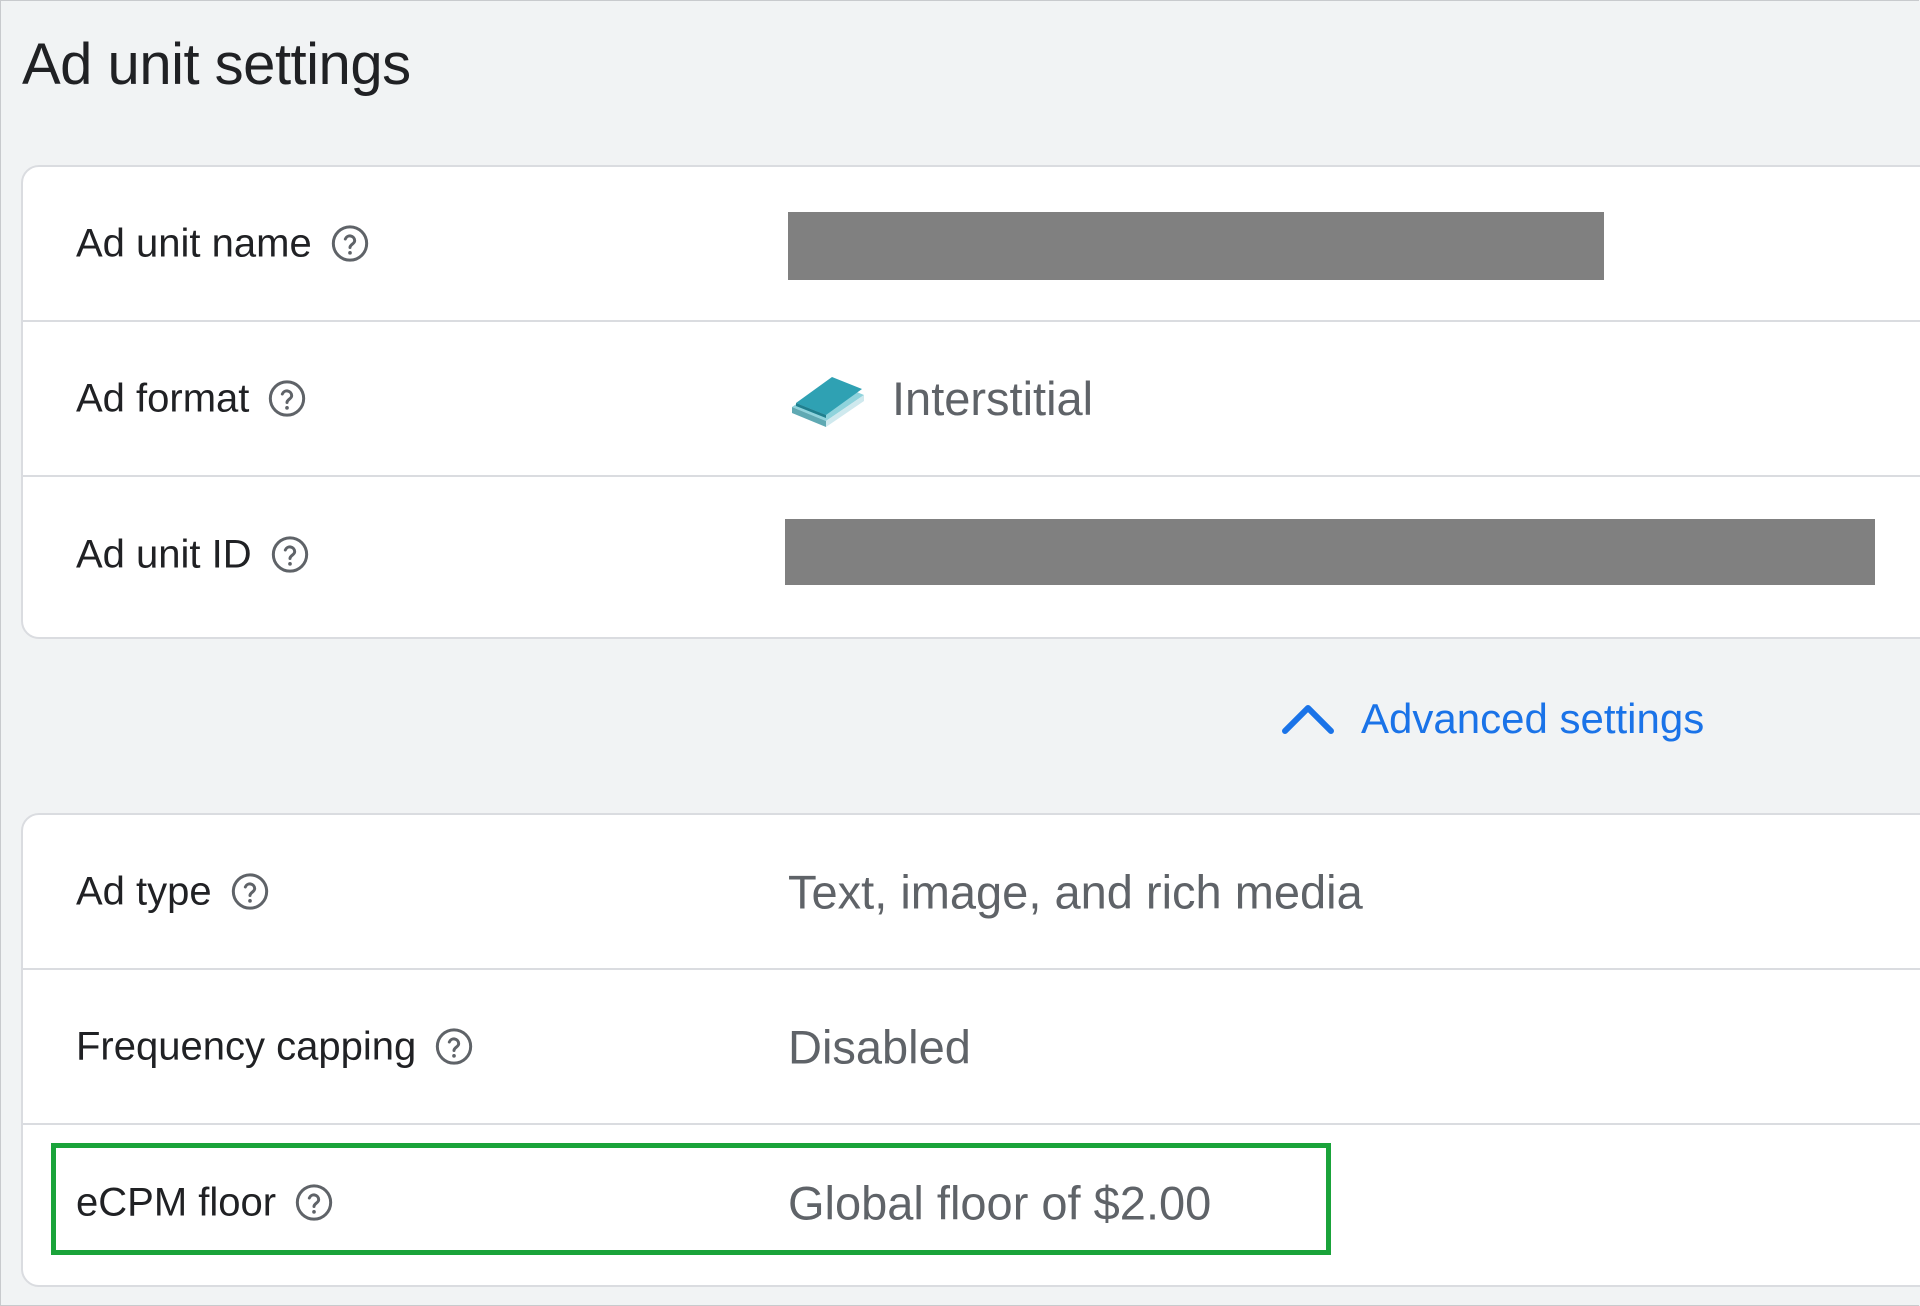 The width and height of the screenshot is (1920, 1306). Describe the element at coordinates (1075, 891) in the screenshot. I see `ad-type-value: Text, image, and rich media` at that location.